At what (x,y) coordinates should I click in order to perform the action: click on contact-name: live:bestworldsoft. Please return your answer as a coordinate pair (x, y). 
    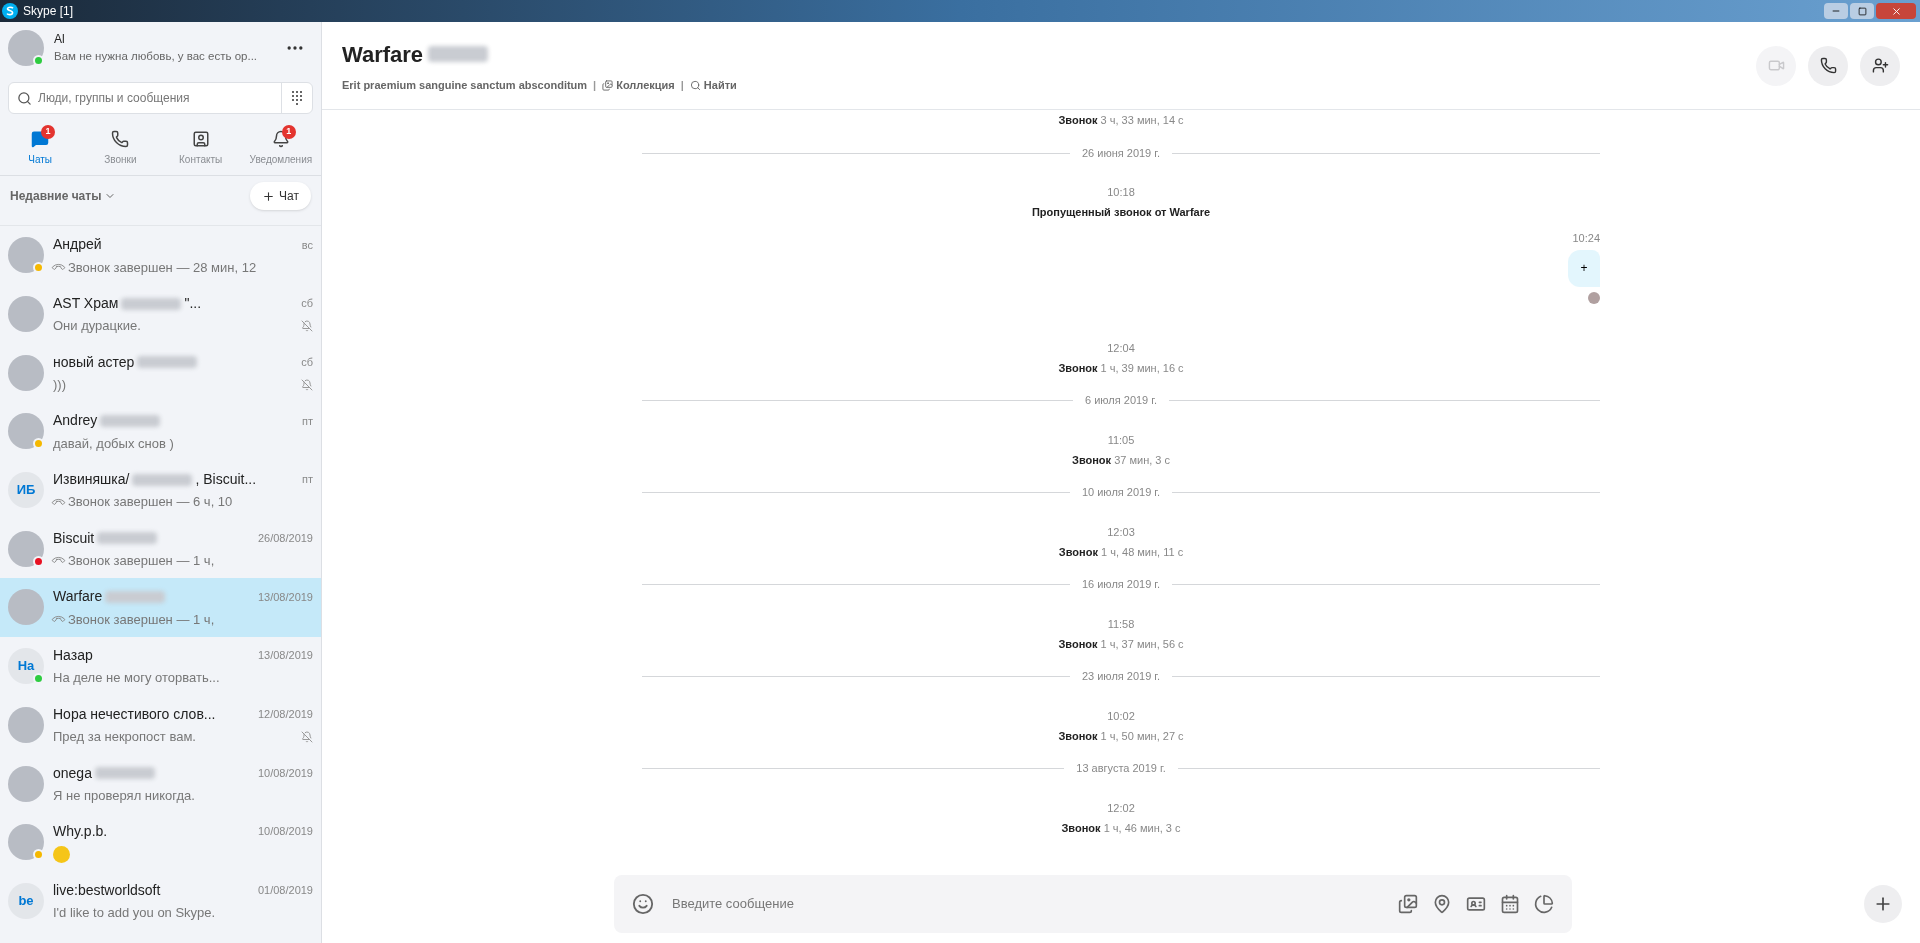
    Looking at the image, I should click on (107, 890).